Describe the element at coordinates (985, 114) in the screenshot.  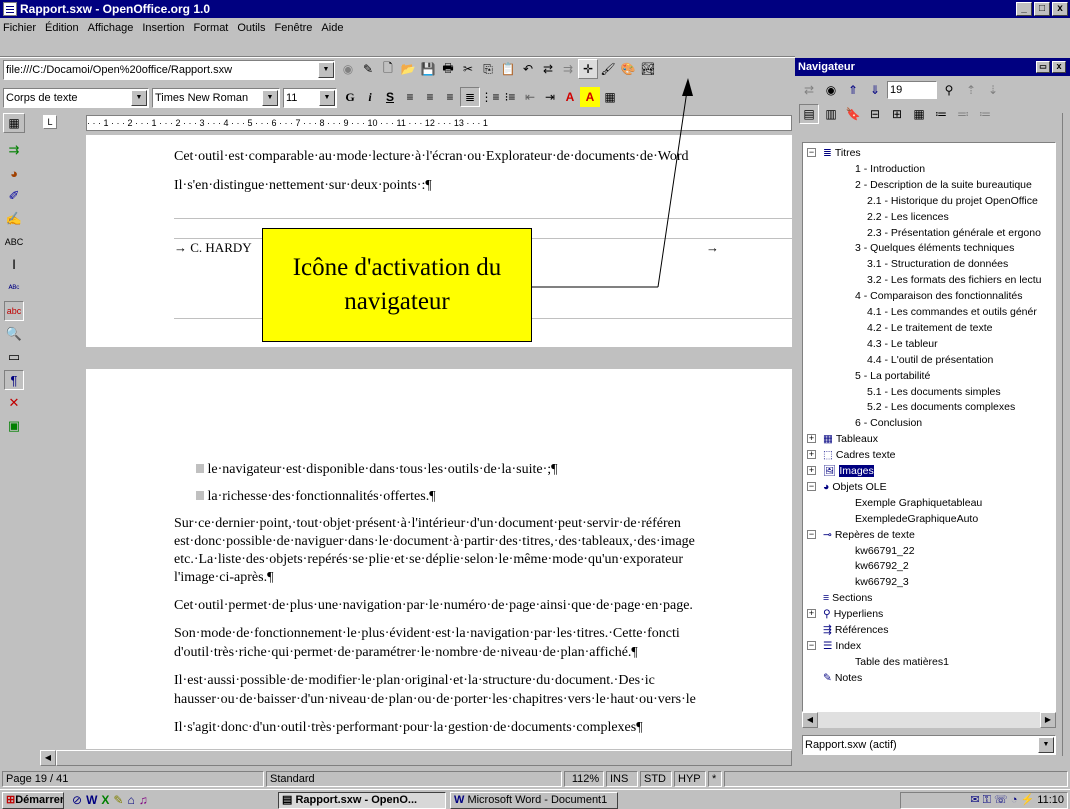
I see `demote-chapter-icon: ≔` at that location.